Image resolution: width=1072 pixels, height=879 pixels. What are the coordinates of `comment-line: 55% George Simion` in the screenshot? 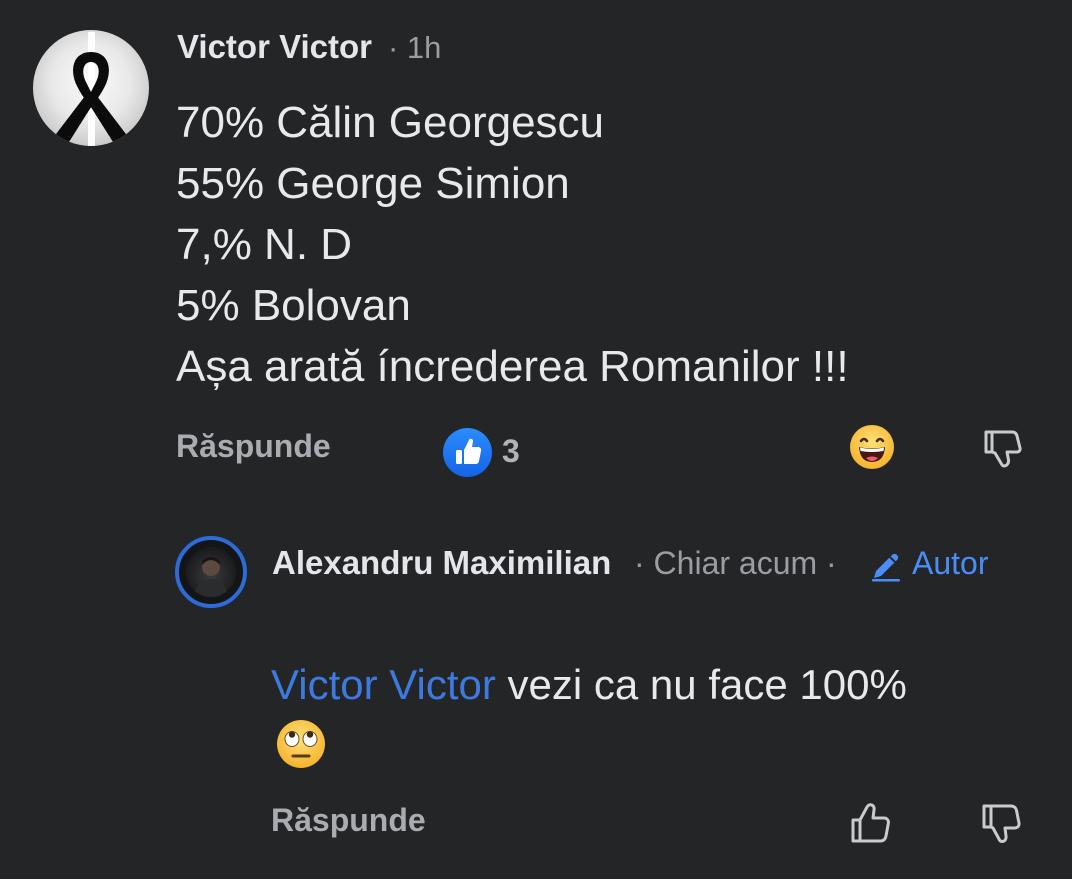 It's located at (373, 183).